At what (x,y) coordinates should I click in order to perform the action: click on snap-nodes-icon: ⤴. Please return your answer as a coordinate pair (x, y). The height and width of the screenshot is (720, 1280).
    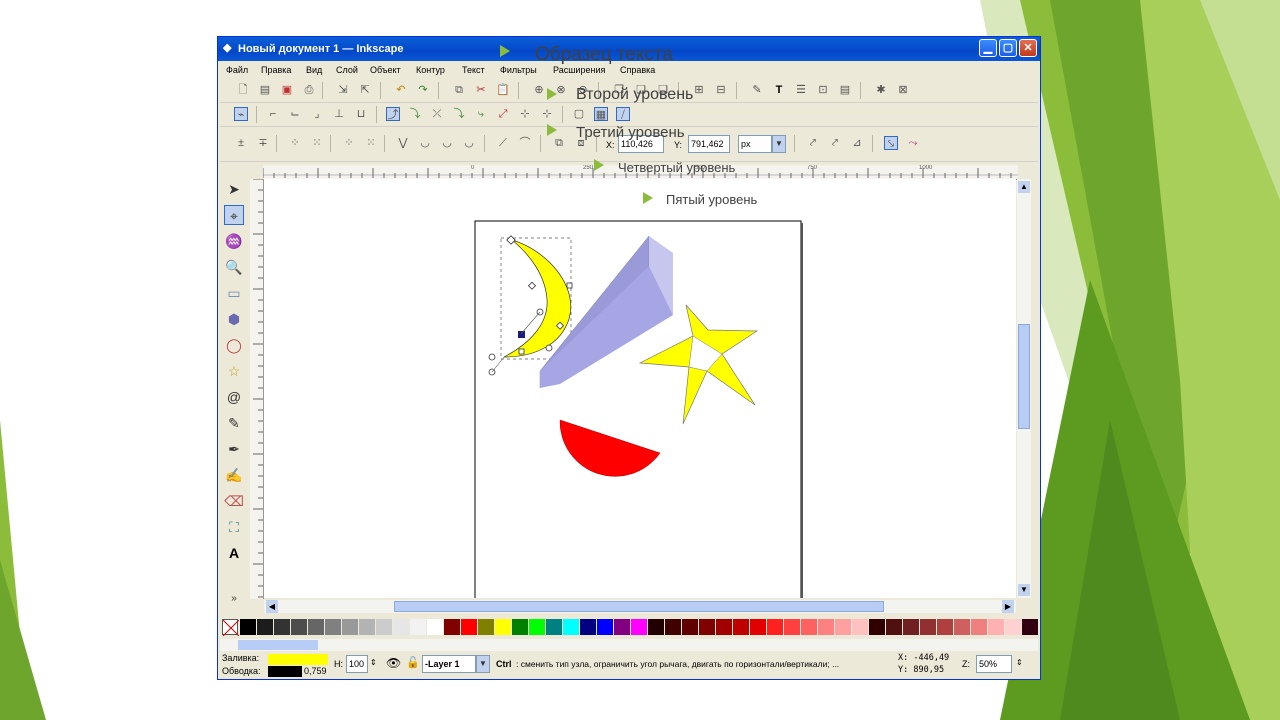
    Looking at the image, I should click on (393, 114).